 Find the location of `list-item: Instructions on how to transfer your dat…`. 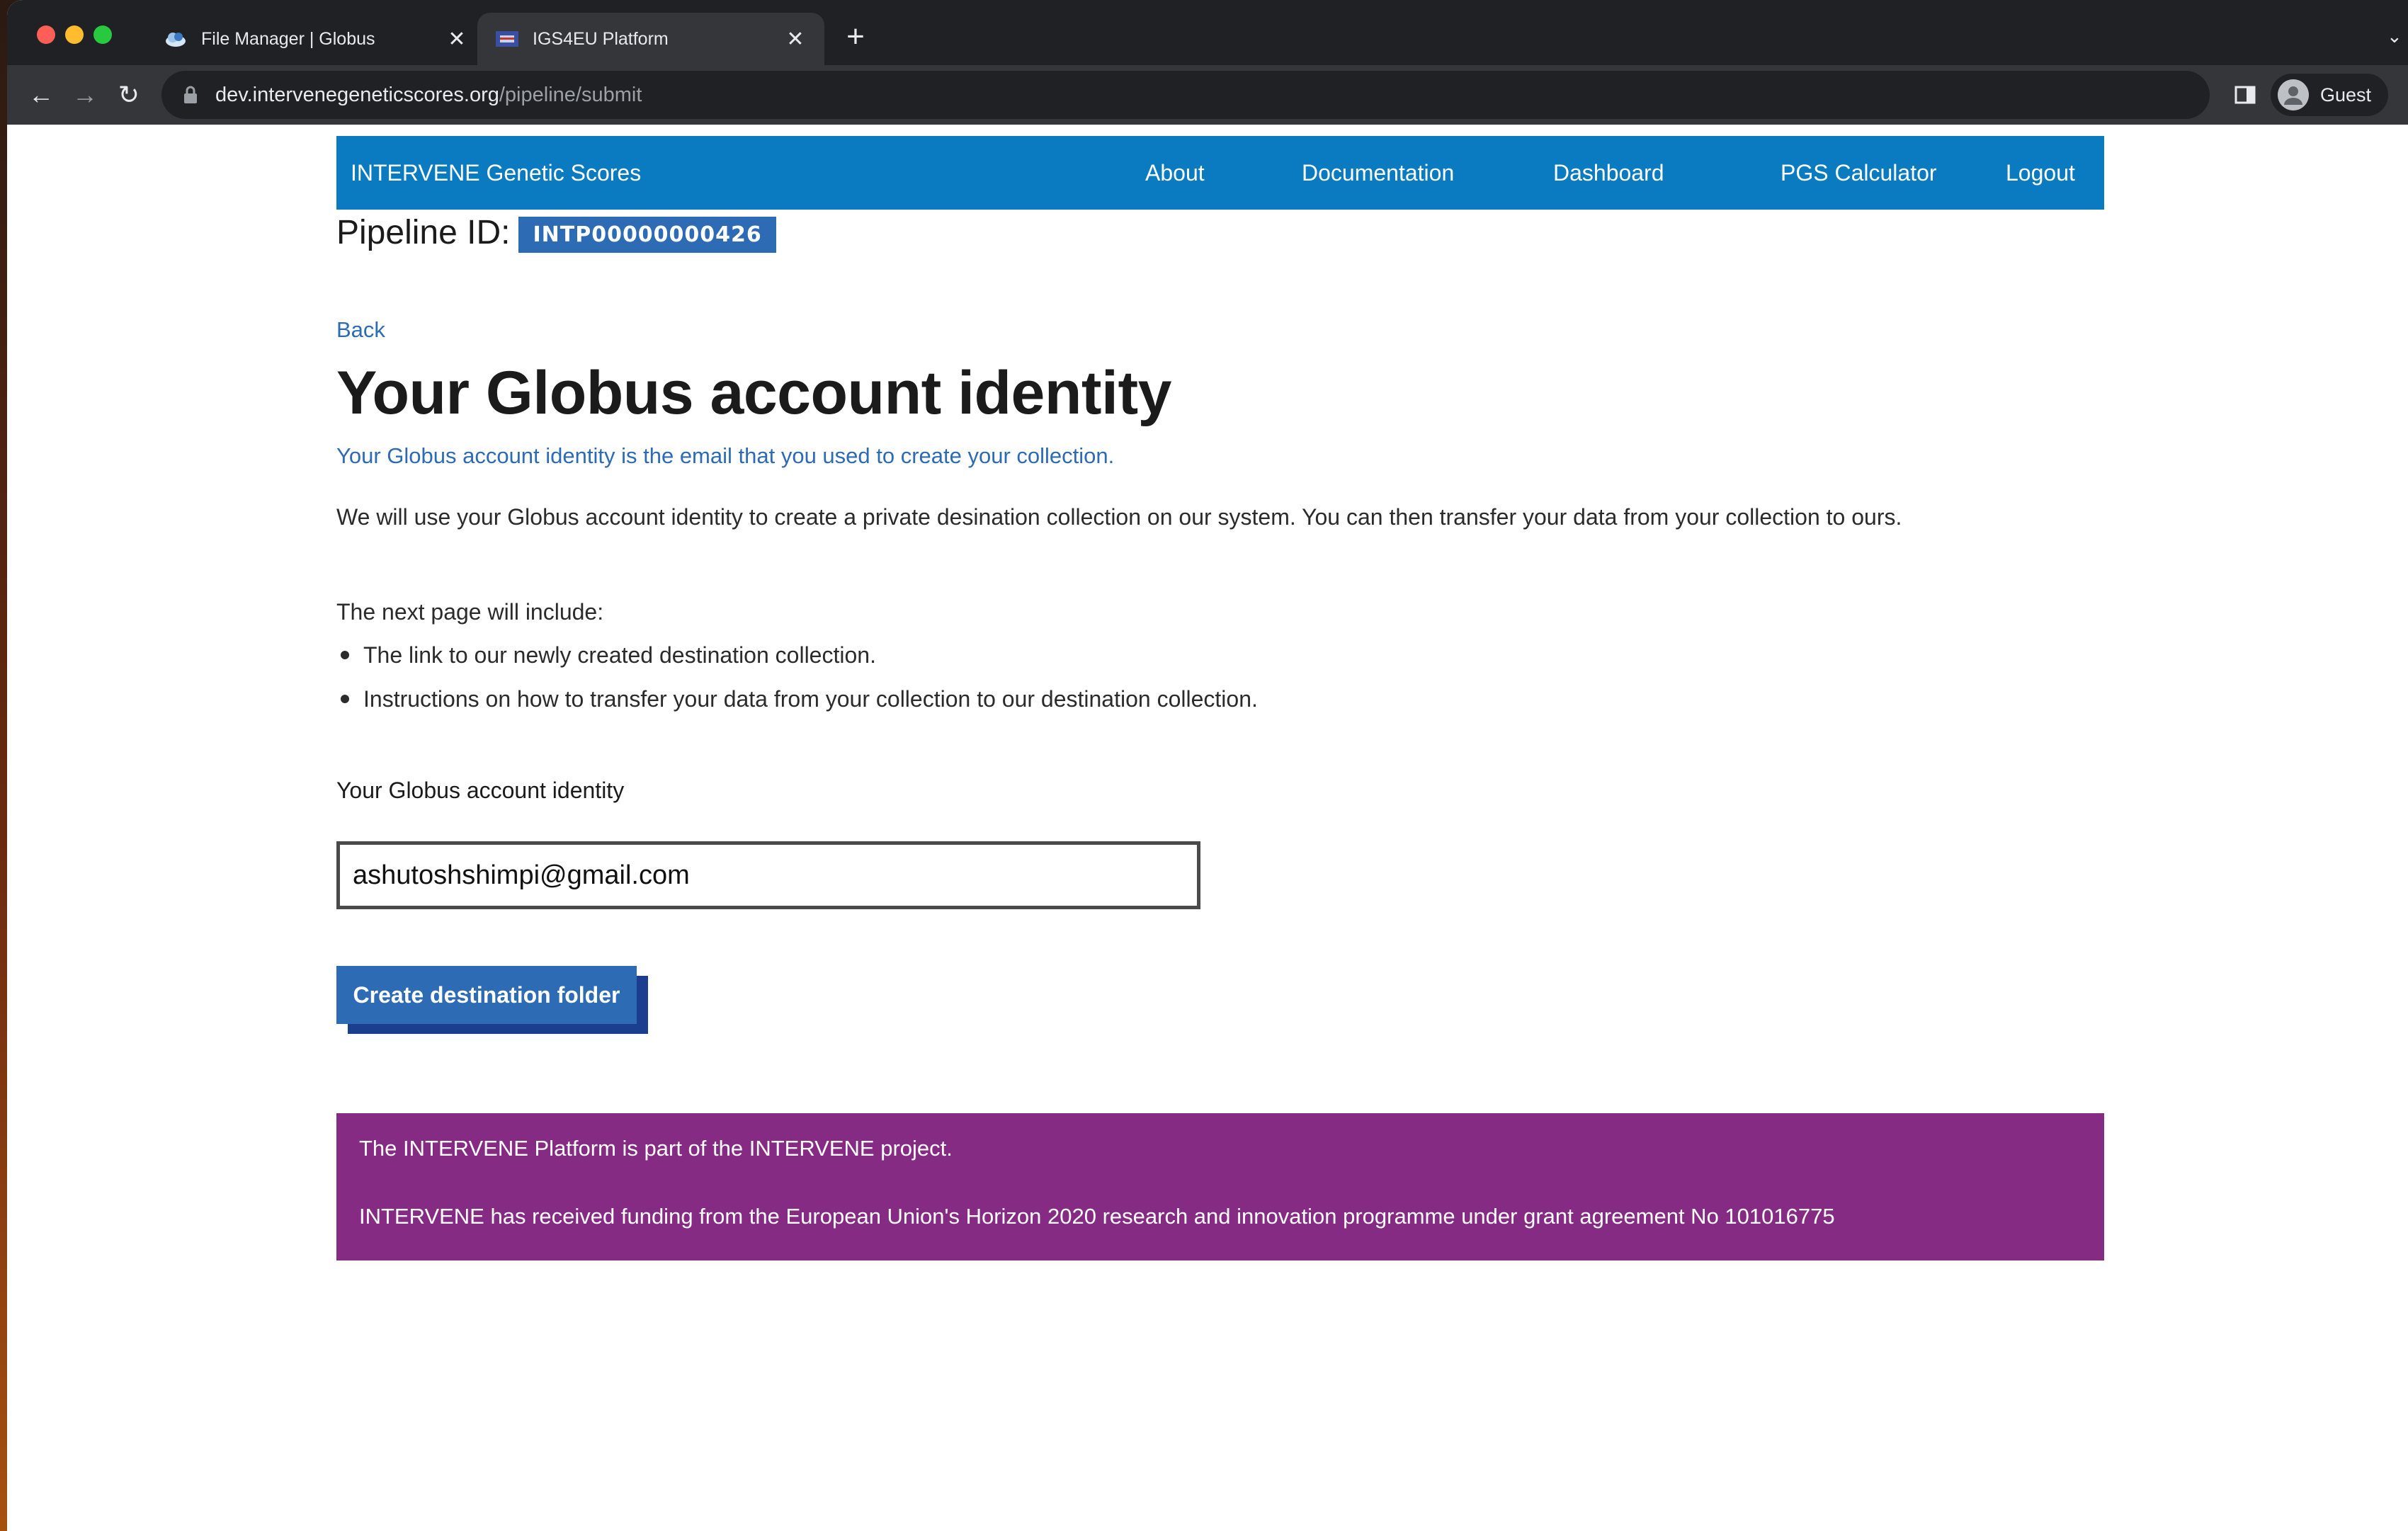

list-item: Instructions on how to transfer your dat… is located at coordinates (797, 699).